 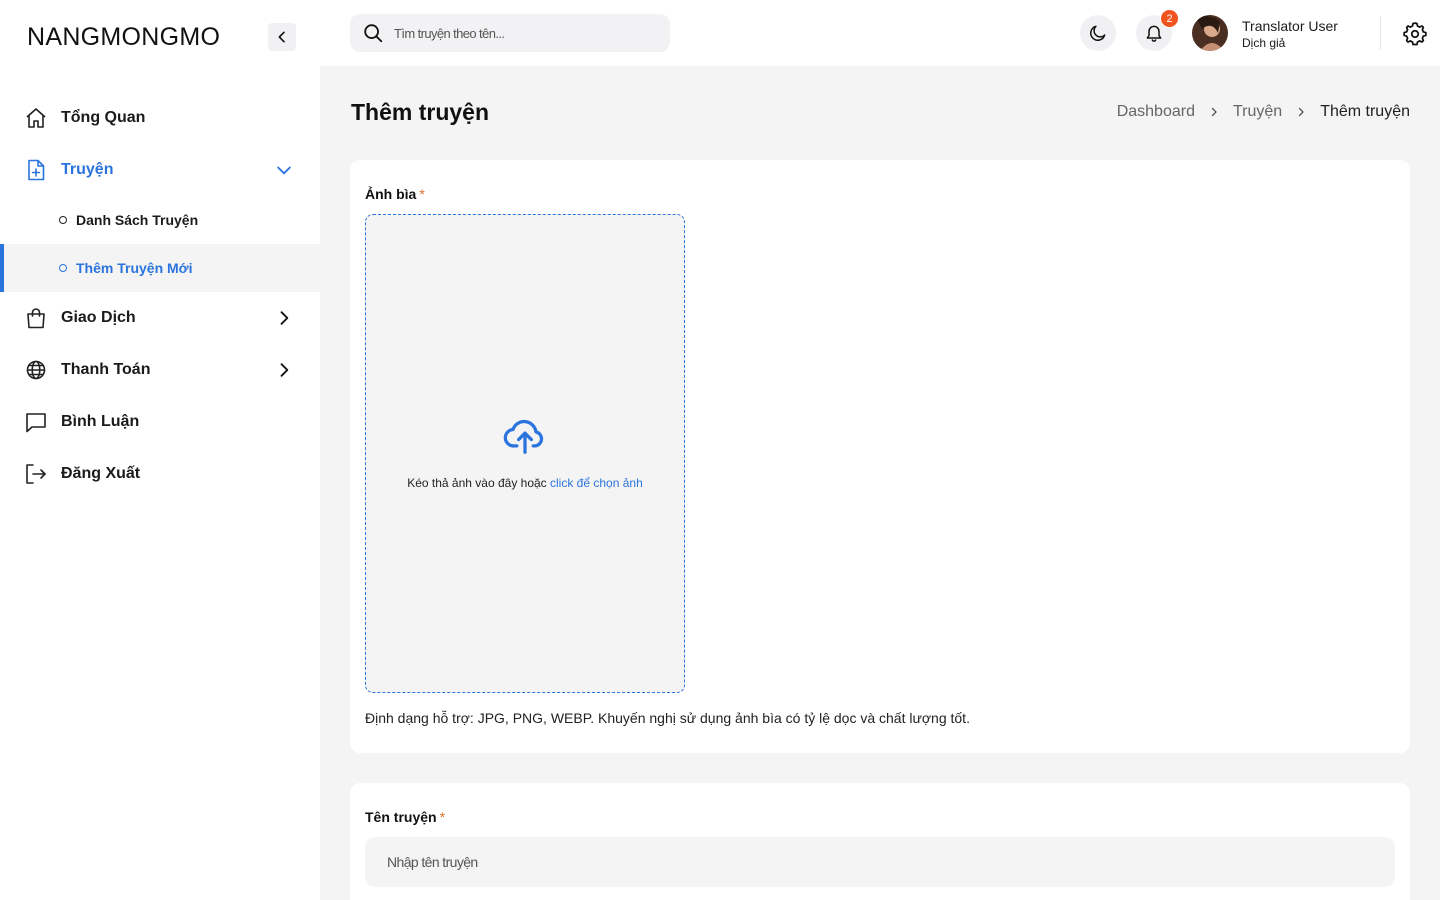 What do you see at coordinates (36, 370) in the screenshot?
I see `globe-icon` at bounding box center [36, 370].